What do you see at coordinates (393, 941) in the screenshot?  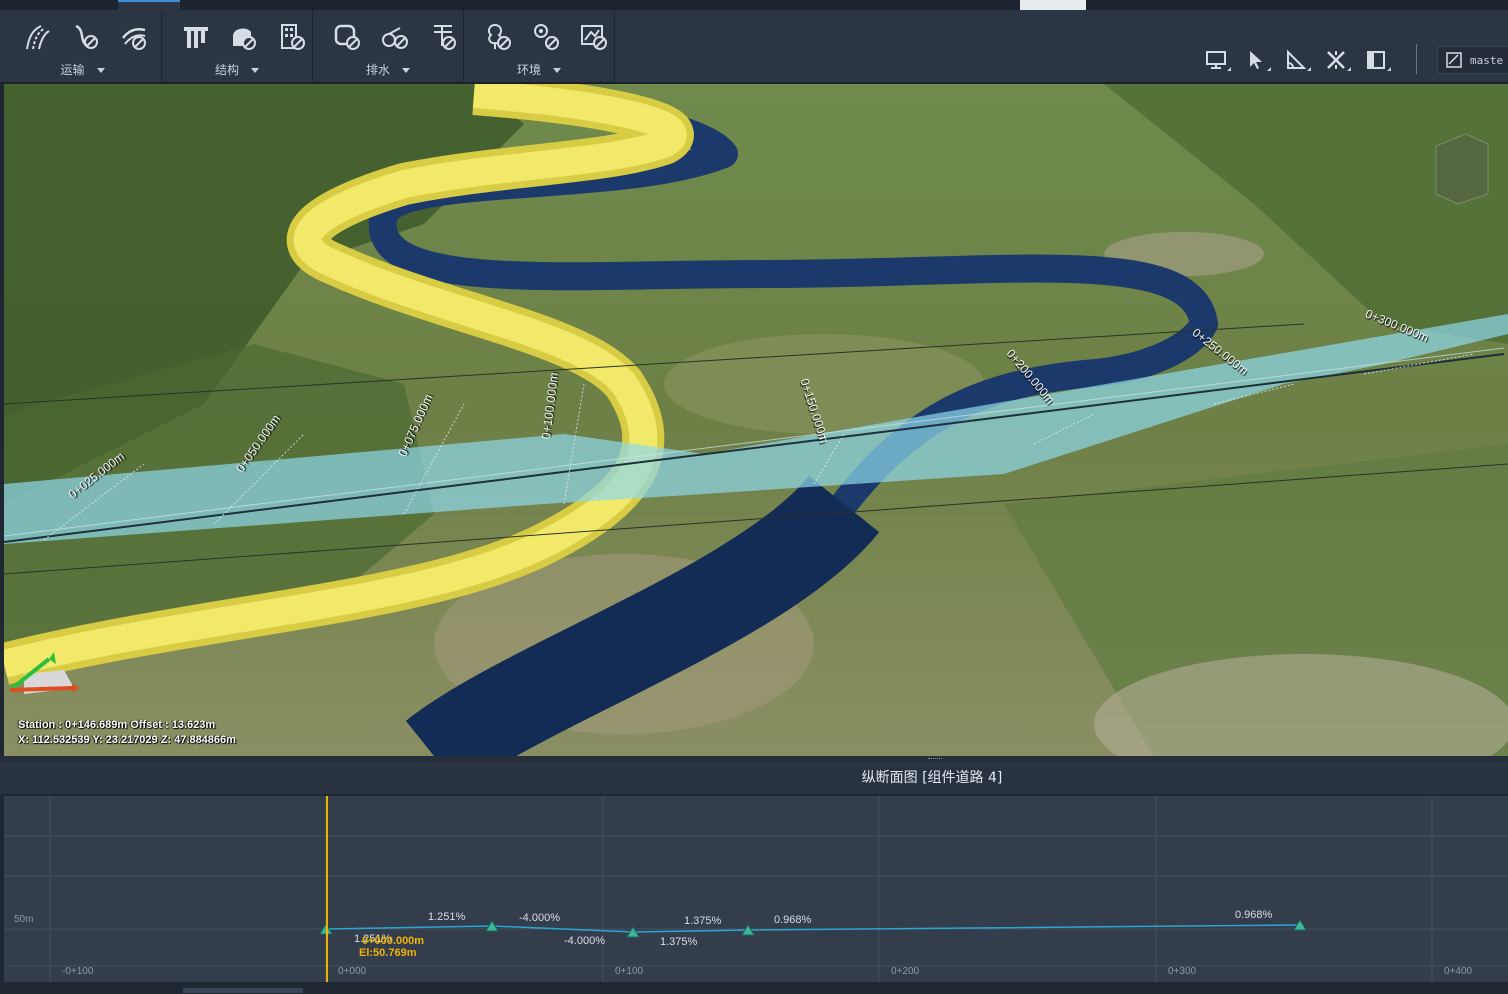 I see `cursor-station-label: 0+000.000m` at bounding box center [393, 941].